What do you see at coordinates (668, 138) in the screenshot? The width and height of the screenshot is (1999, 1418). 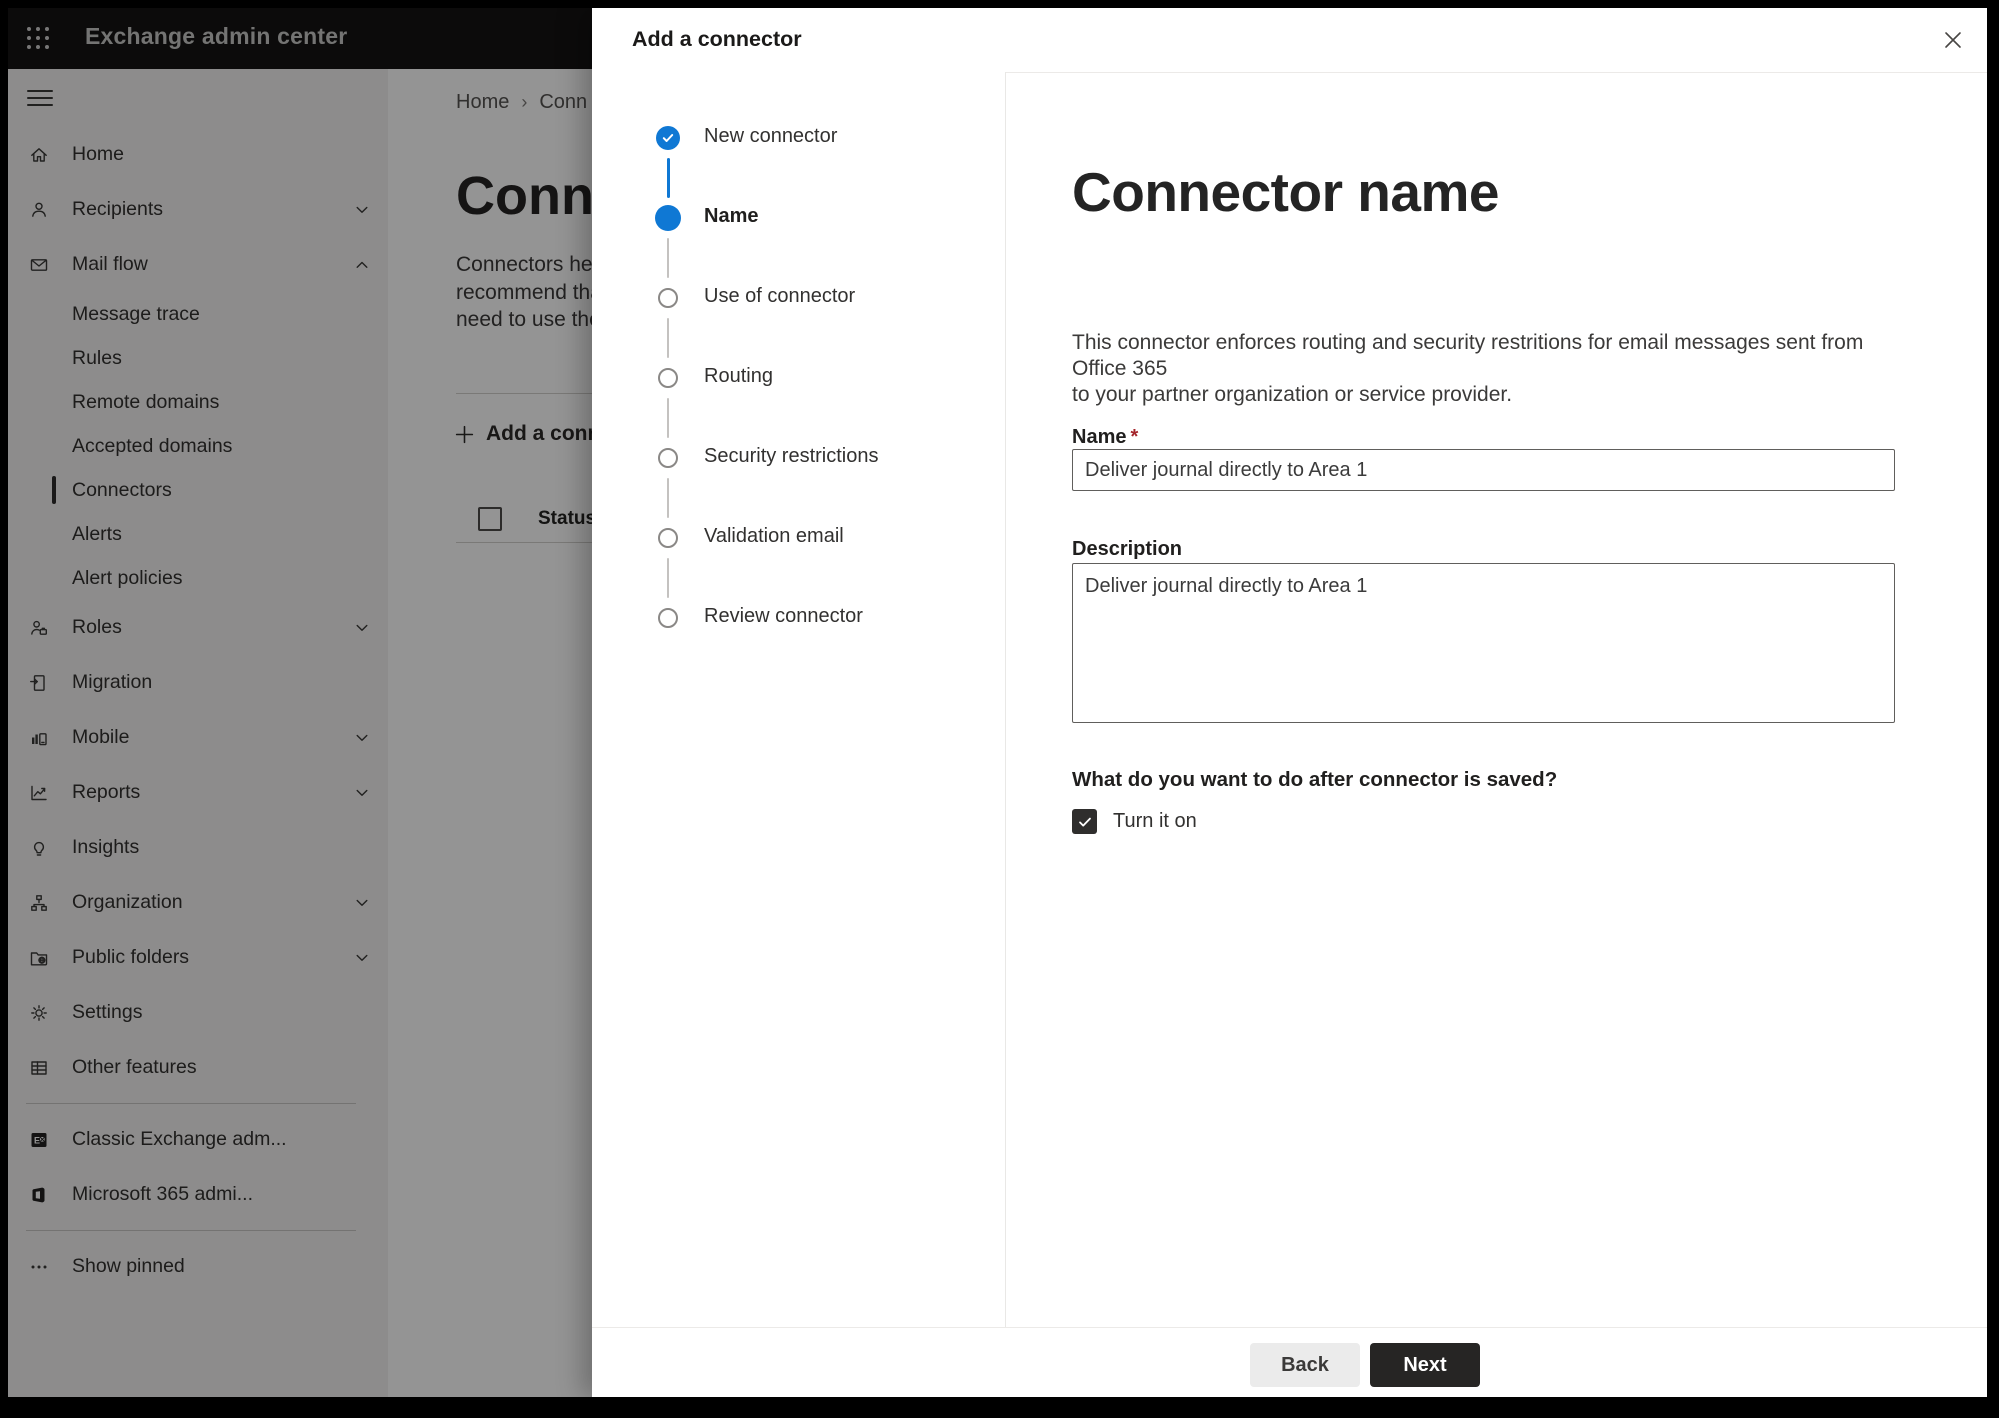 I see `step-circle-completed` at bounding box center [668, 138].